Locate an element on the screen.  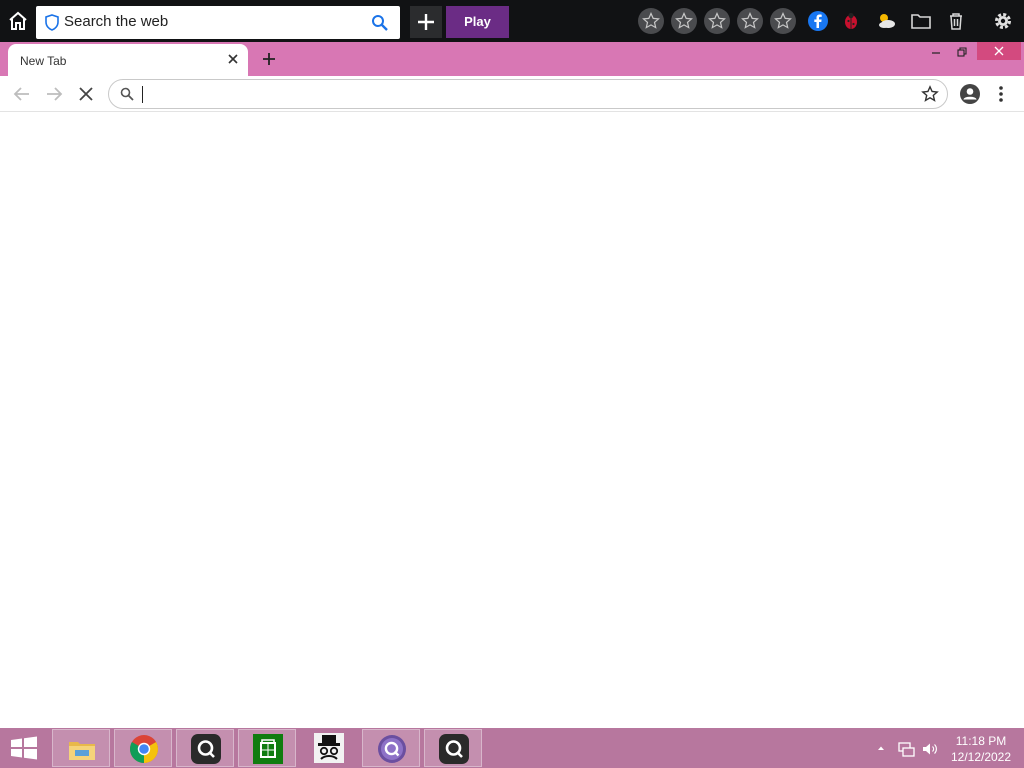
clock-date: 12/12/2022 is located at coordinates (981, 757).